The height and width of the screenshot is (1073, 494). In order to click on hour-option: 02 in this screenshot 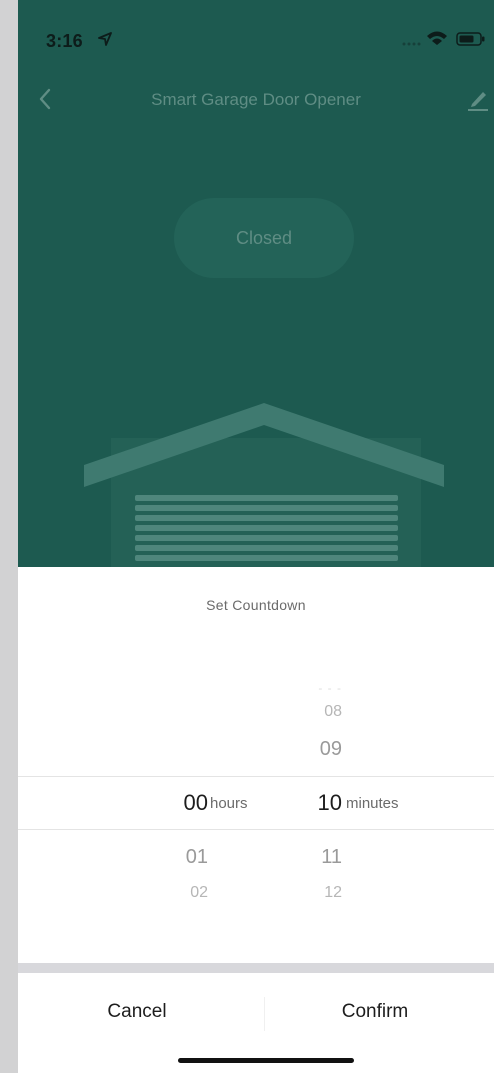, I will do `click(168, 893)`.